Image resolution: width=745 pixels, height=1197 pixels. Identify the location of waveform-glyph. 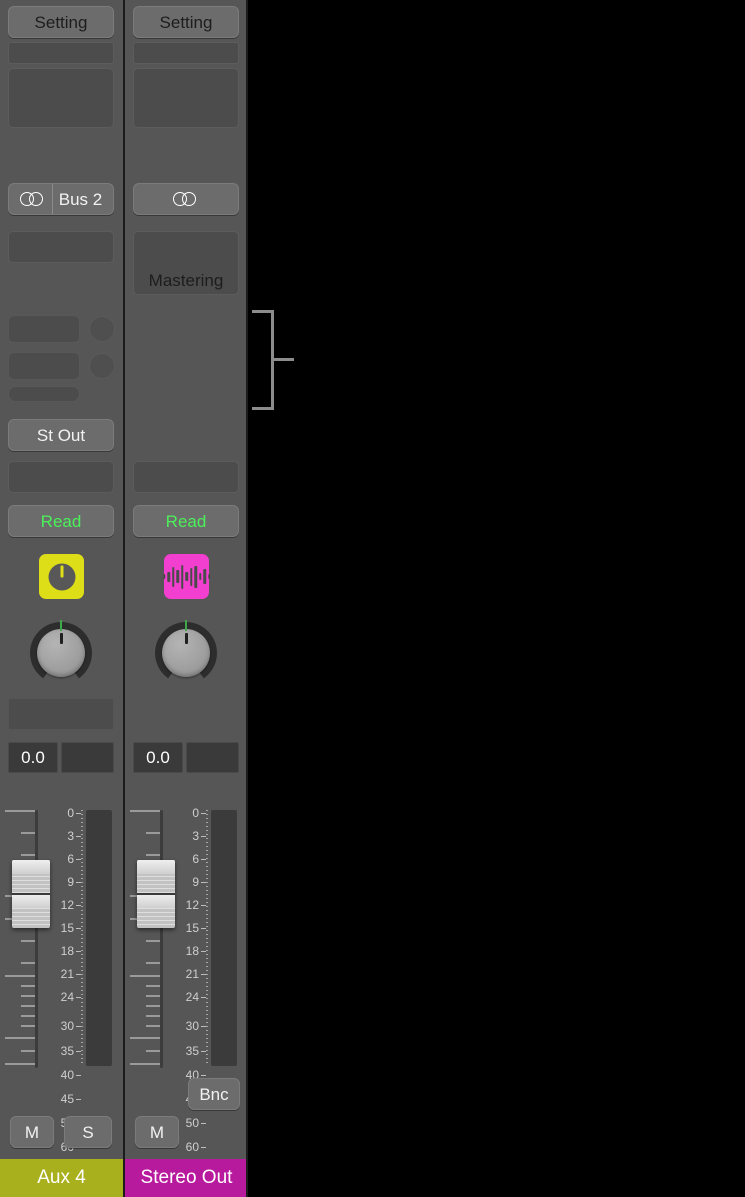
(186, 576).